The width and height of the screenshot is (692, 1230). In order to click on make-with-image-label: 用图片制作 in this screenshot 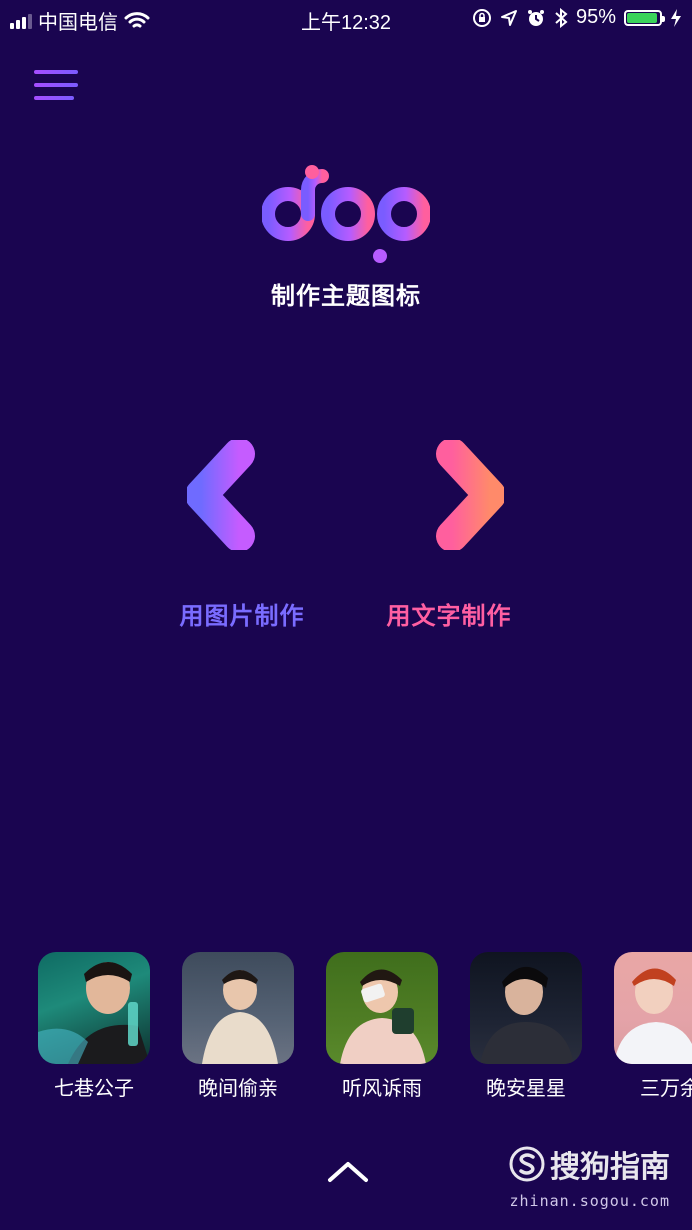, I will do `click(242, 616)`.